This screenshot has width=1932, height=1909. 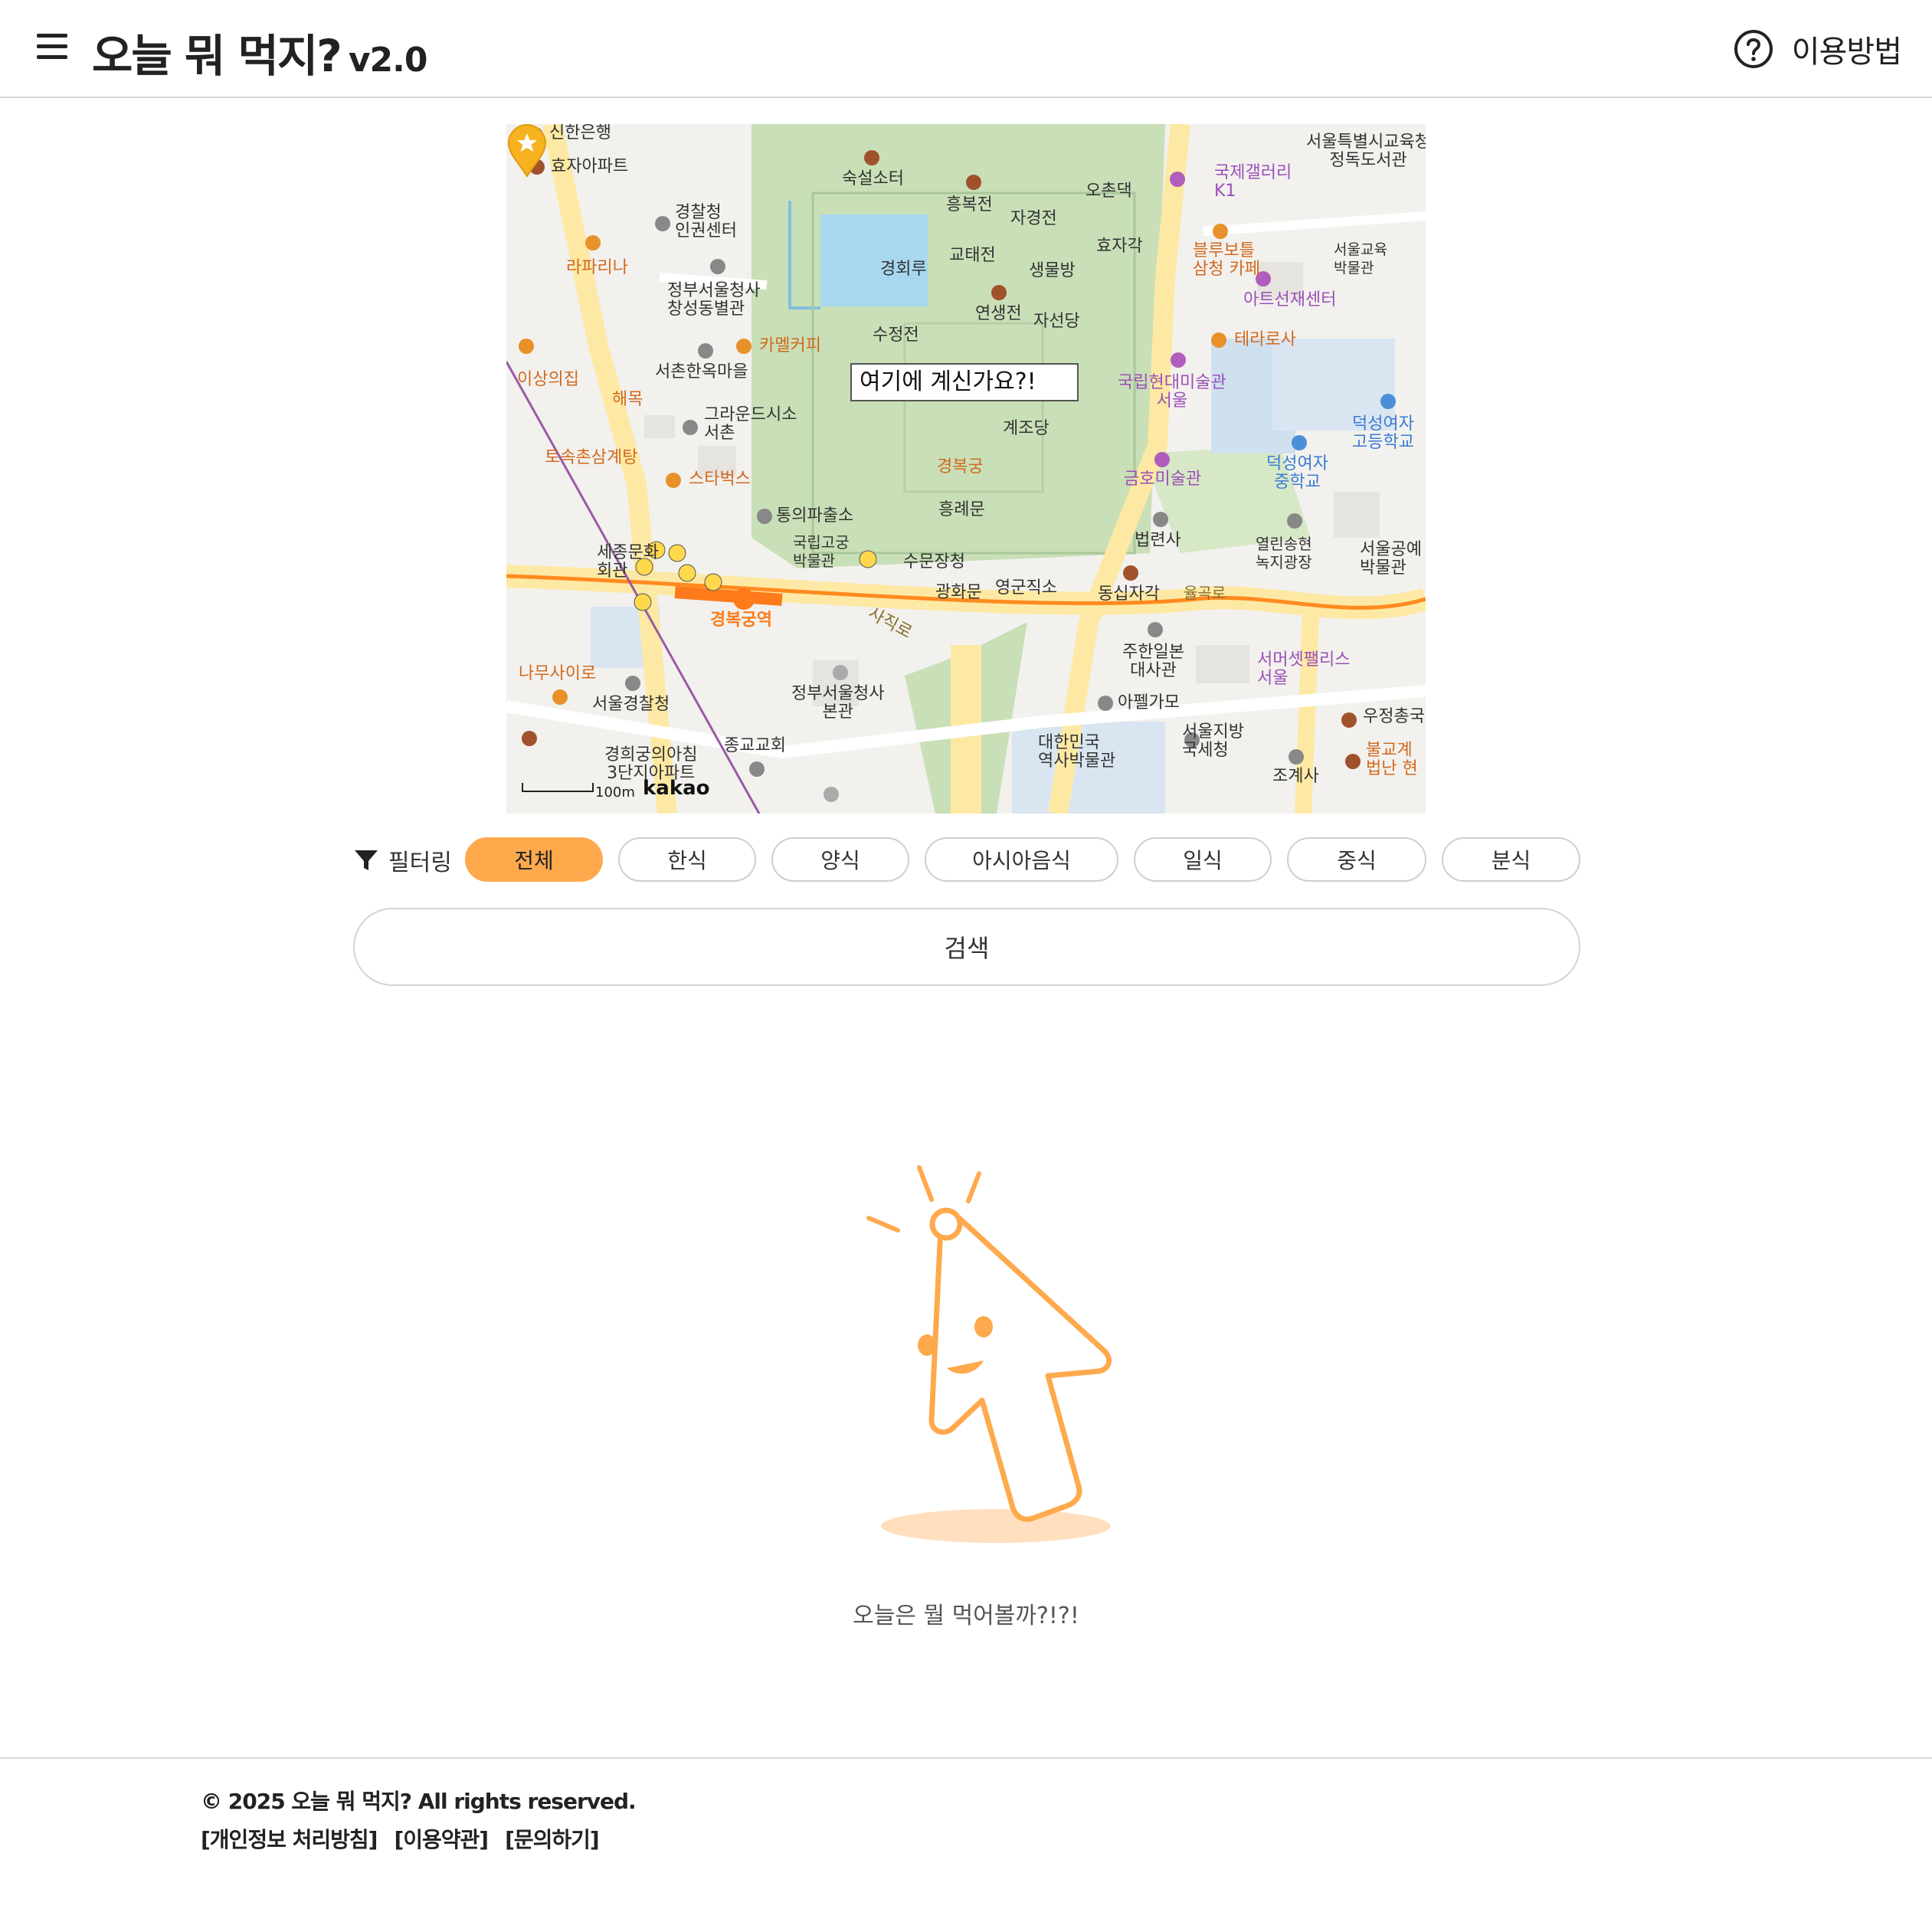 I want to click on map-label: 자선당, so click(x=1056, y=321).